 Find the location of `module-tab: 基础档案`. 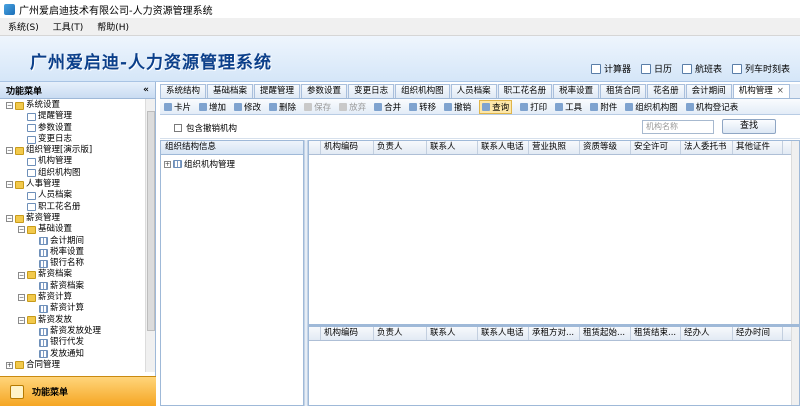

module-tab: 基础档案 is located at coordinates (230, 91).